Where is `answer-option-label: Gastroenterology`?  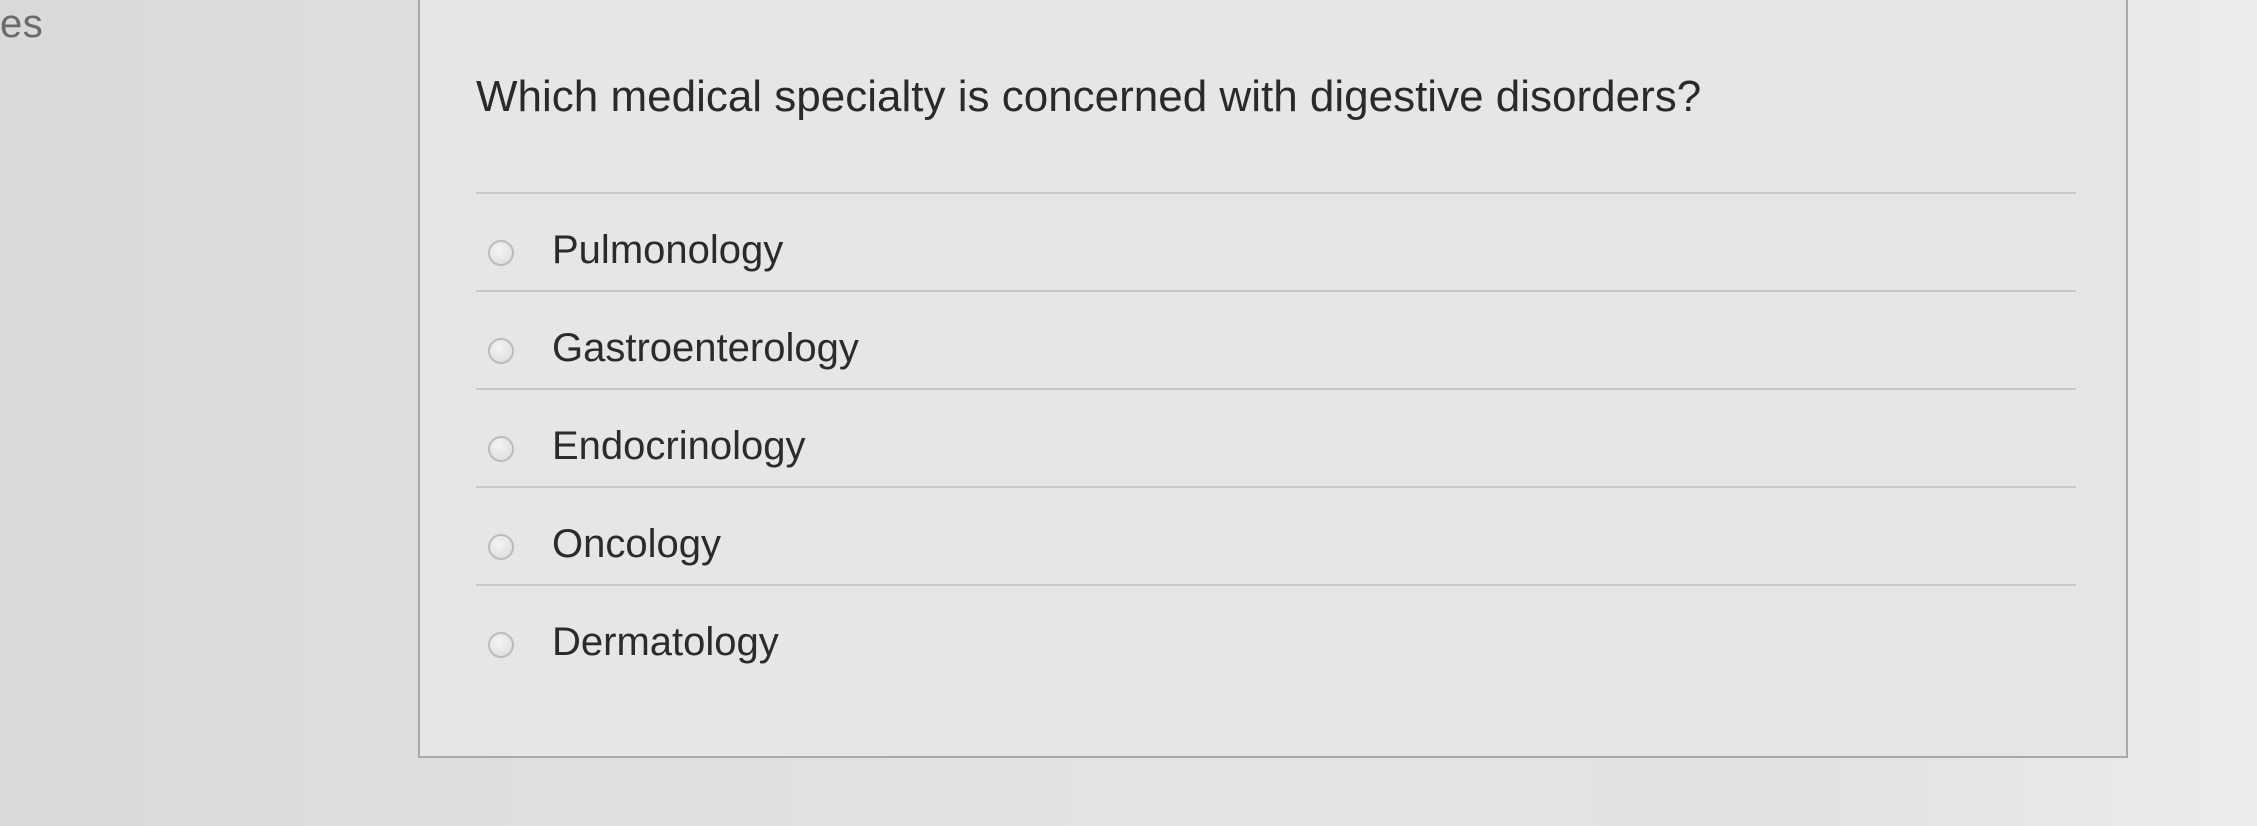 answer-option-label: Gastroenterology is located at coordinates (705, 348).